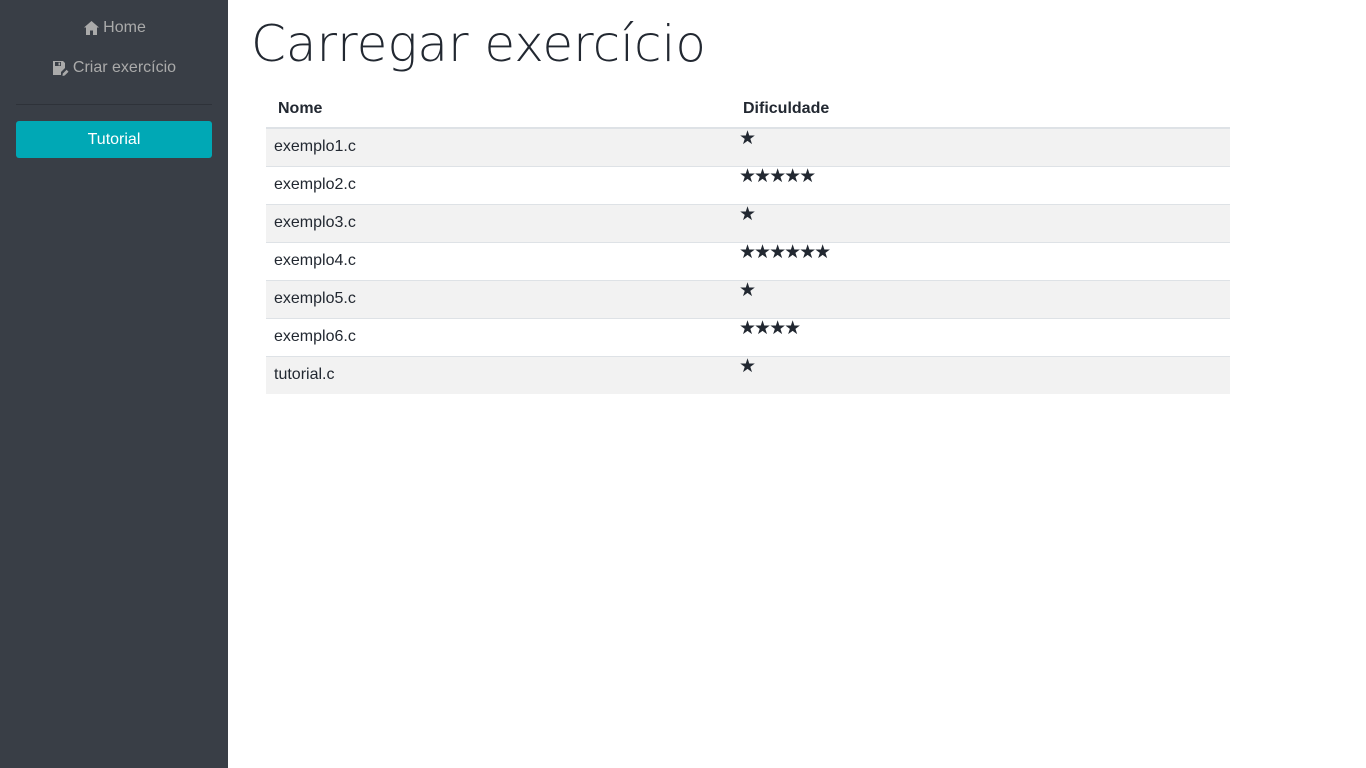 This screenshot has height=768, width=1366. What do you see at coordinates (980, 109) in the screenshot?
I see `column-header-difficulty: Dificuldade` at bounding box center [980, 109].